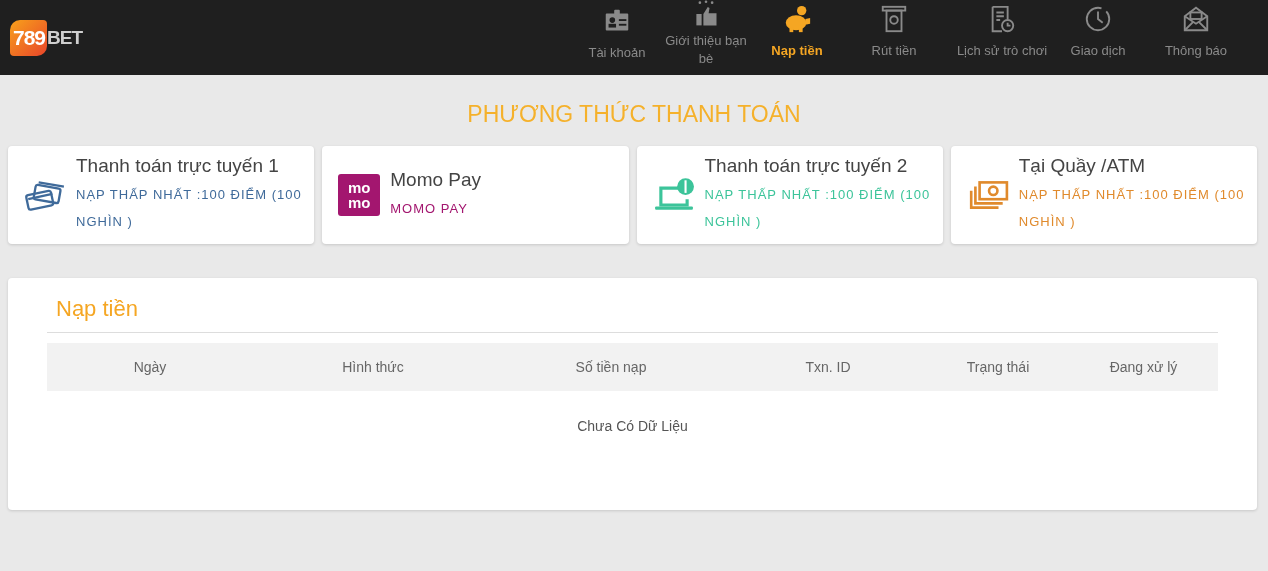 The height and width of the screenshot is (571, 1268). What do you see at coordinates (617, 31) in the screenshot?
I see `nav-item: Tài khoản` at bounding box center [617, 31].